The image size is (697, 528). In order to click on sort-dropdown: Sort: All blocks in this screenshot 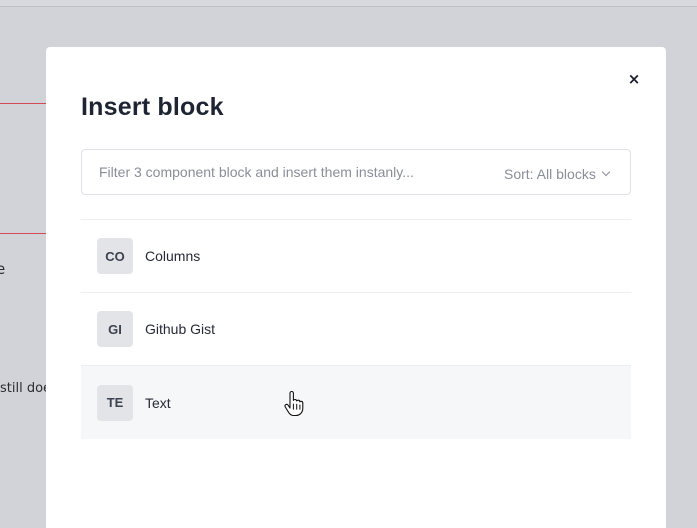, I will do `click(557, 174)`.